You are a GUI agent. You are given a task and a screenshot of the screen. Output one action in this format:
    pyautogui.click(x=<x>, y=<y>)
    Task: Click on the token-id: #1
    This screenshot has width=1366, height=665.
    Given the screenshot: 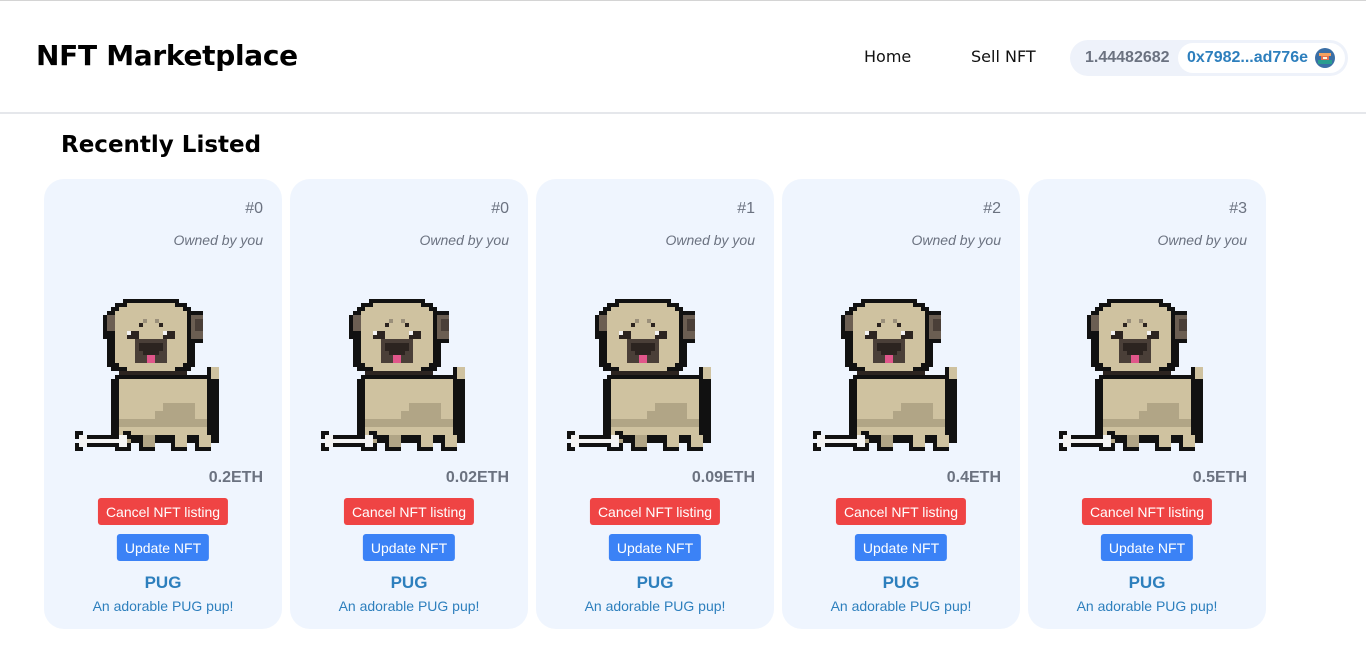 What is the action you would take?
    pyautogui.click(x=746, y=208)
    